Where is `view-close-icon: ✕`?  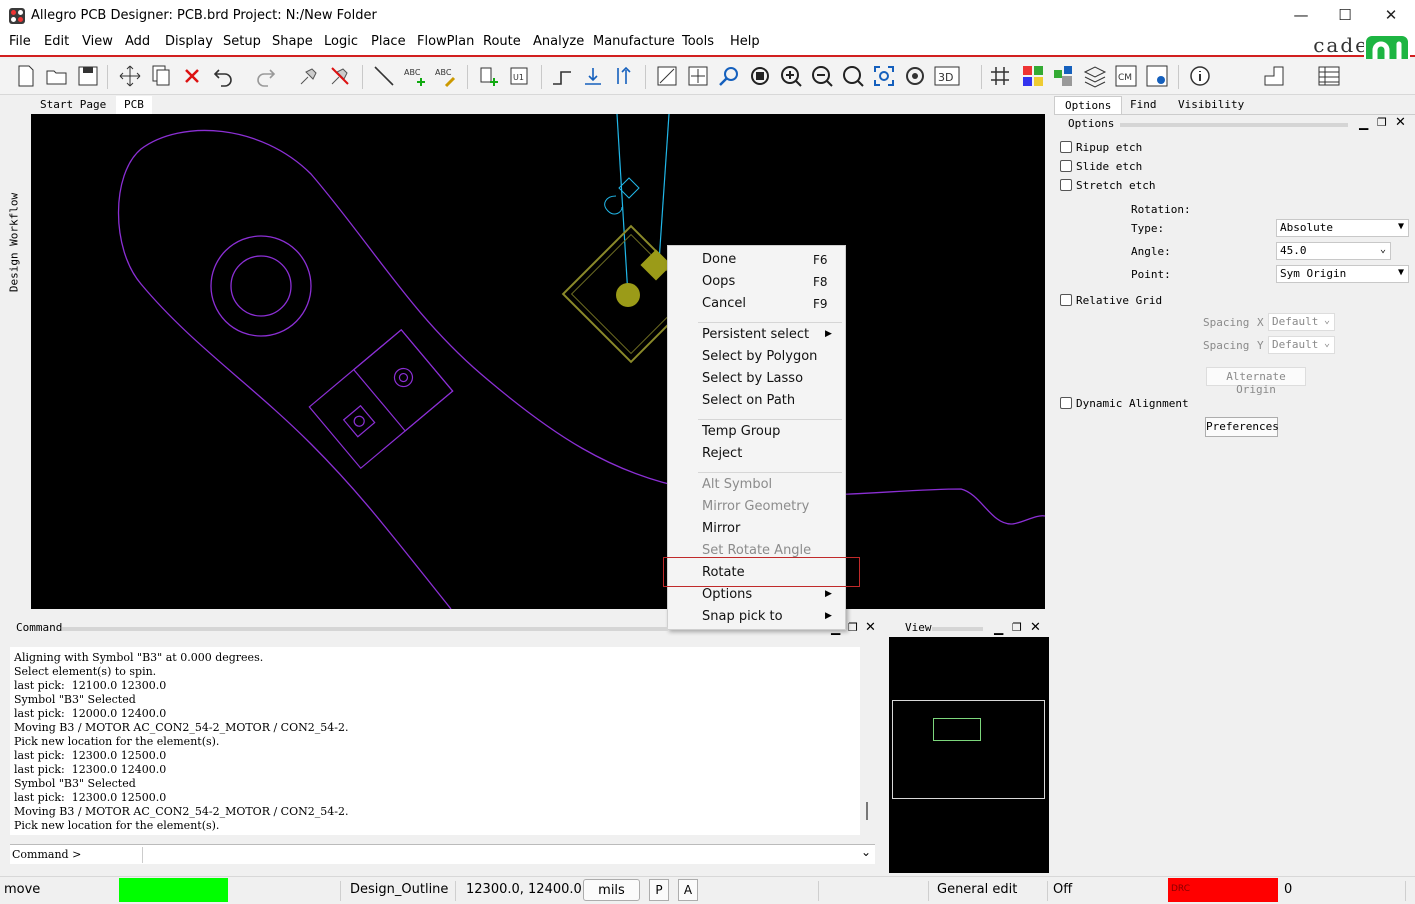
view-close-icon: ✕ is located at coordinates (1035, 627).